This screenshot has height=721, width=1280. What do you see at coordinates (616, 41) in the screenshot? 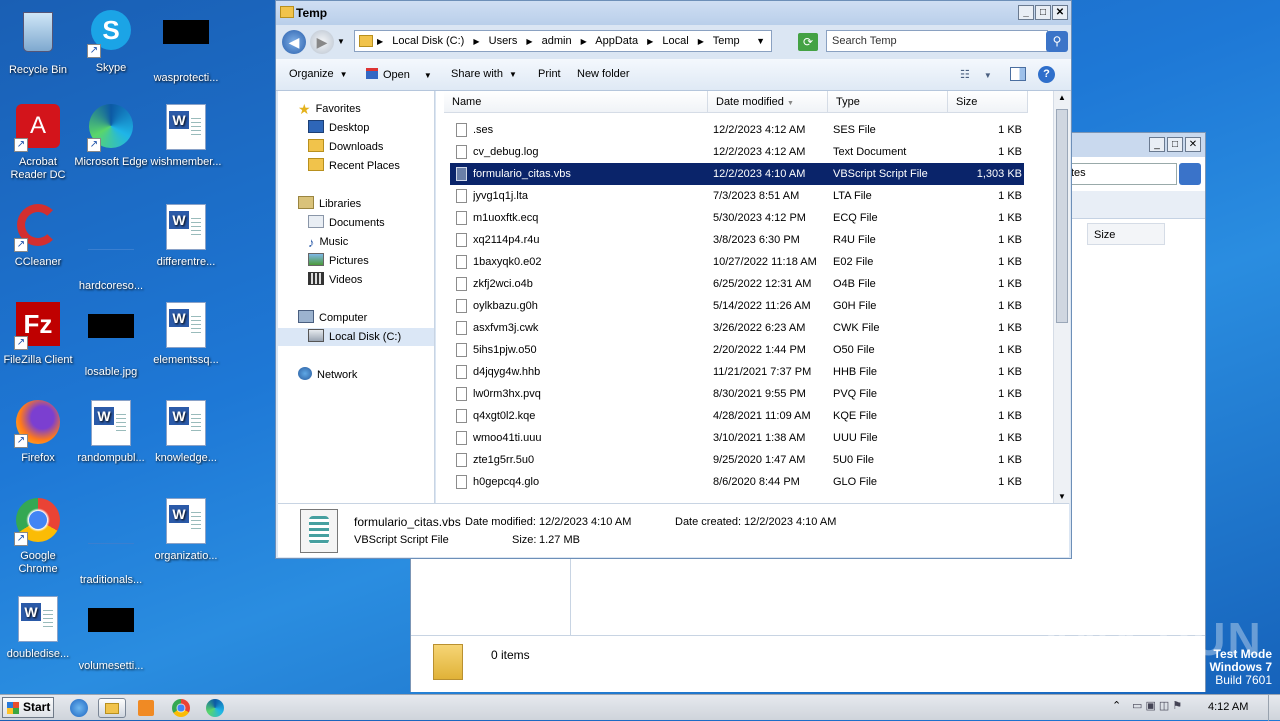
I see `breadcrumb-appdata: AppData` at bounding box center [616, 41].